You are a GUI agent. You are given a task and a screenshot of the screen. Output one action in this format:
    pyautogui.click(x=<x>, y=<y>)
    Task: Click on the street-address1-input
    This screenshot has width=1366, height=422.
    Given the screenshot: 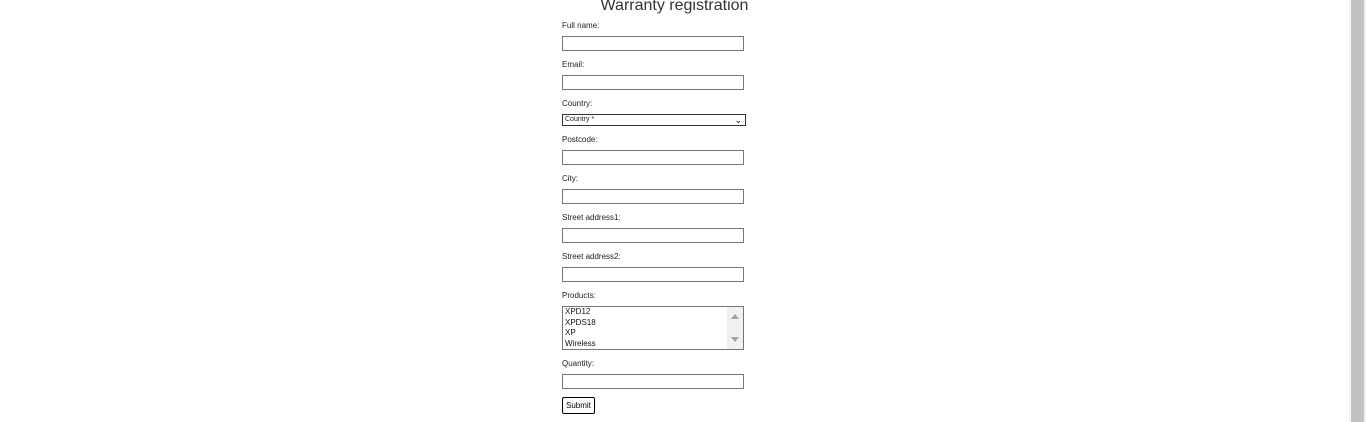 What is the action you would take?
    pyautogui.click(x=653, y=235)
    